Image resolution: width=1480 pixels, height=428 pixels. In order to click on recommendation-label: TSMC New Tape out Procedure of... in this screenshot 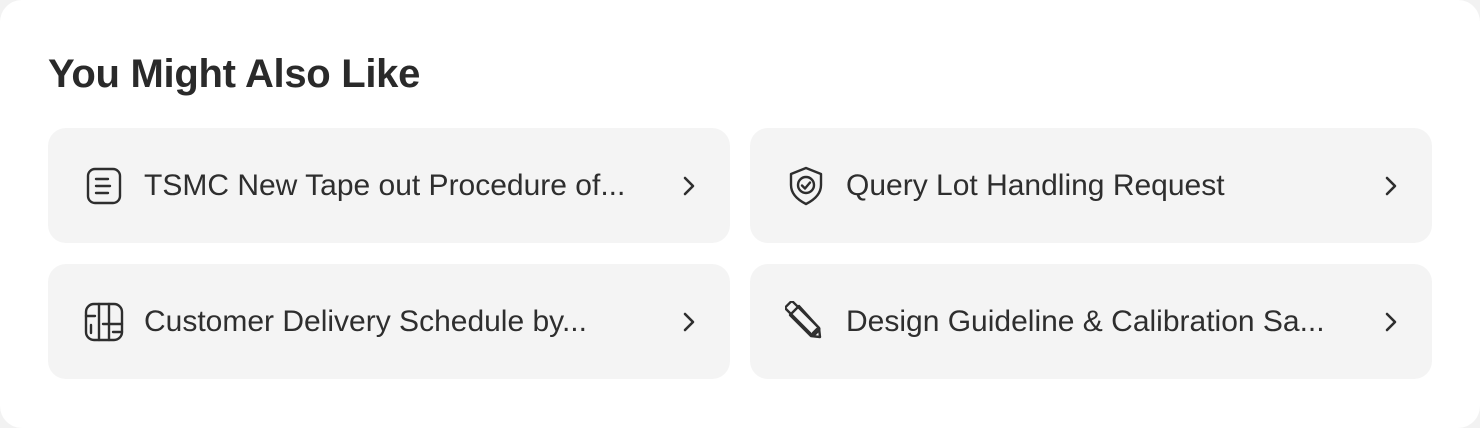, I will do `click(385, 185)`.